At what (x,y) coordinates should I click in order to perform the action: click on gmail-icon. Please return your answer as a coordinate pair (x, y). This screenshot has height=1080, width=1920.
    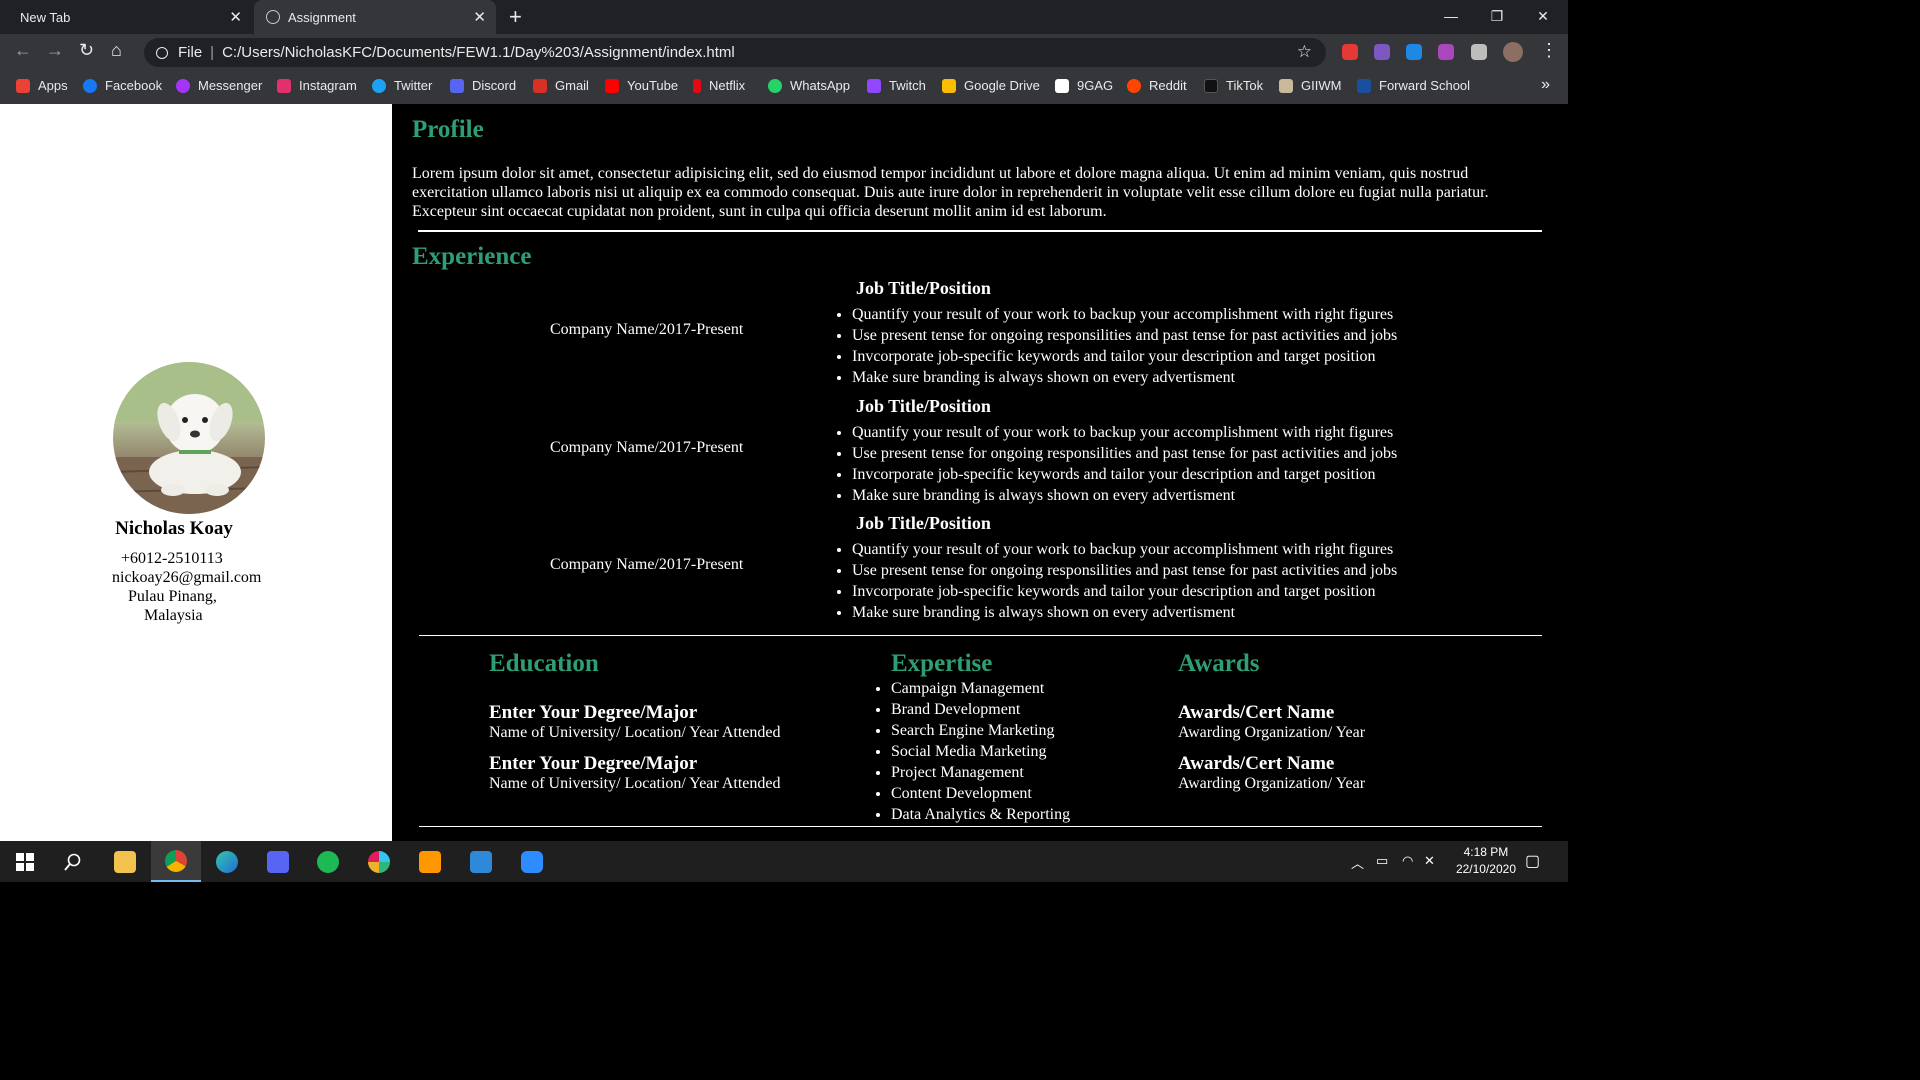
    Looking at the image, I should click on (540, 85).